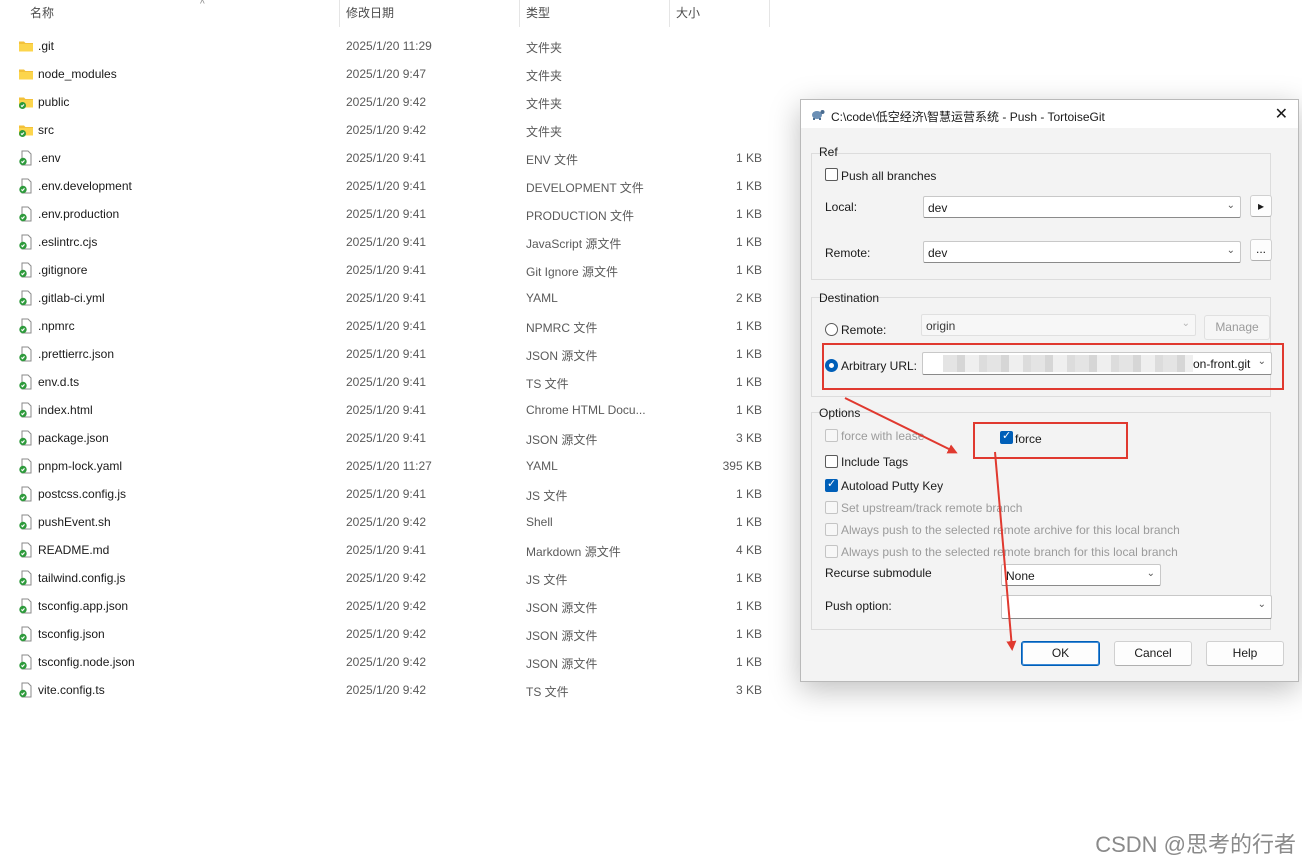 This screenshot has height=865, width=1302. What do you see at coordinates (930, 524) in the screenshot?
I see `annotation-arrows` at bounding box center [930, 524].